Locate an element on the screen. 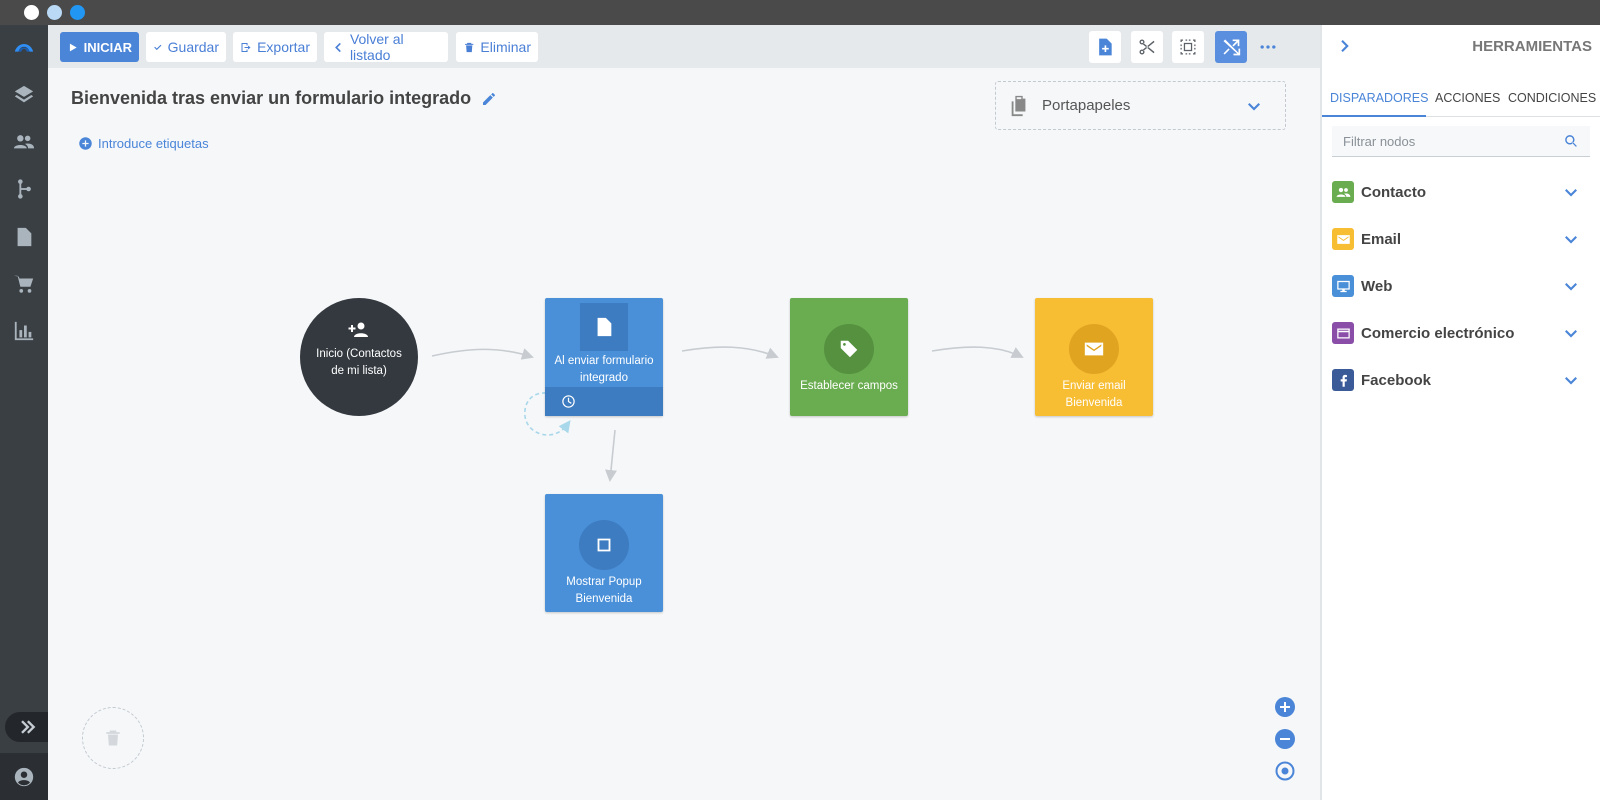 The image size is (1600, 800). expand-nav-button is located at coordinates (26, 727).